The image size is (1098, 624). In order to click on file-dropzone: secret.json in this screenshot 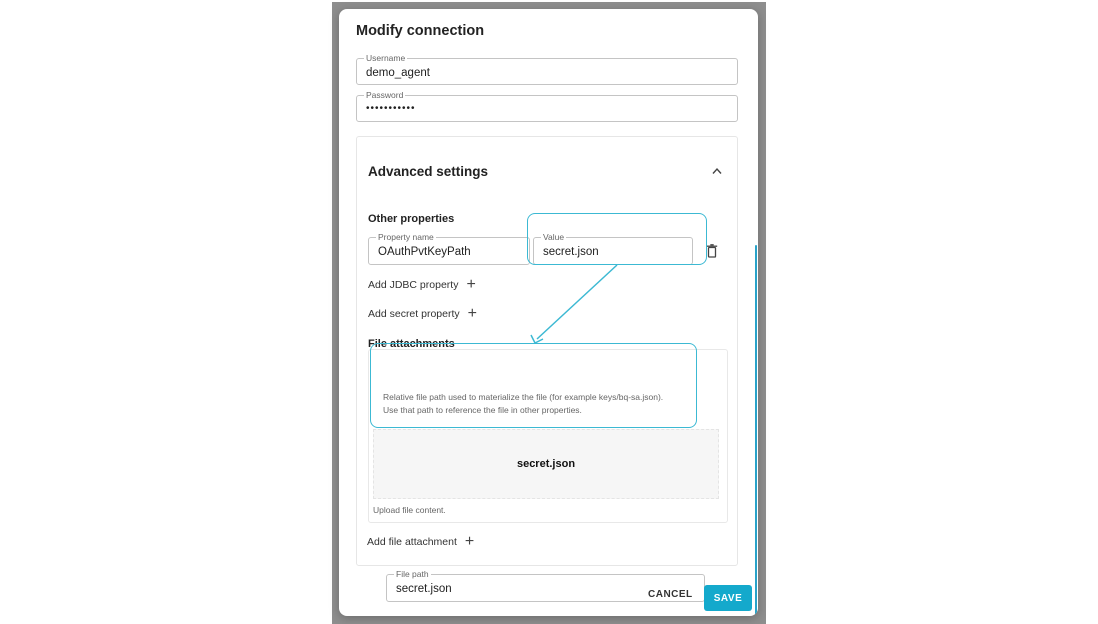, I will do `click(546, 464)`.